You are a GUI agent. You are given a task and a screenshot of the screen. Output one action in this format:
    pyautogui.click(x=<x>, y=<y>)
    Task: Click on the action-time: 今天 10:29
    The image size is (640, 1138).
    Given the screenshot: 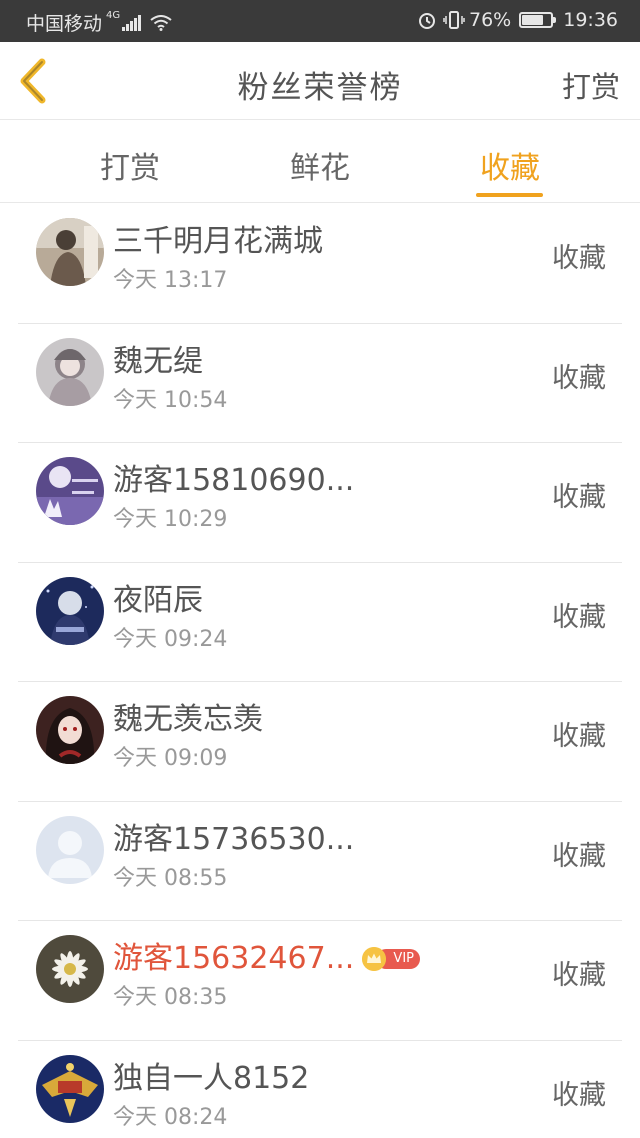 What is the action you would take?
    pyautogui.click(x=170, y=519)
    